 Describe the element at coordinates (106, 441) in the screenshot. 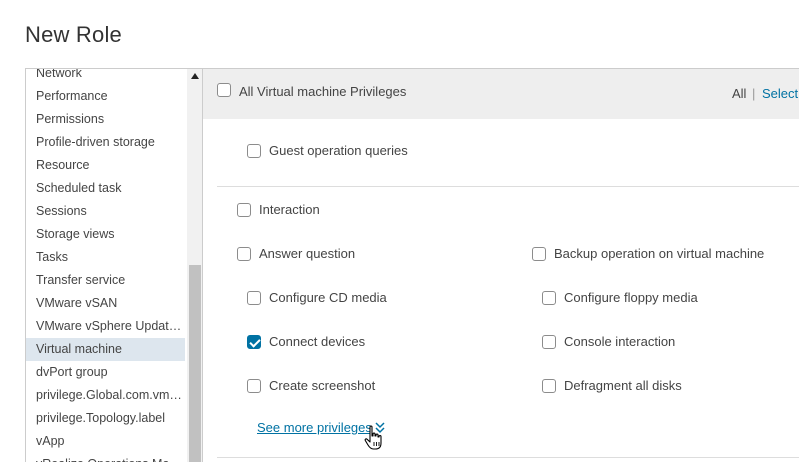

I see `category-item: vApp` at that location.